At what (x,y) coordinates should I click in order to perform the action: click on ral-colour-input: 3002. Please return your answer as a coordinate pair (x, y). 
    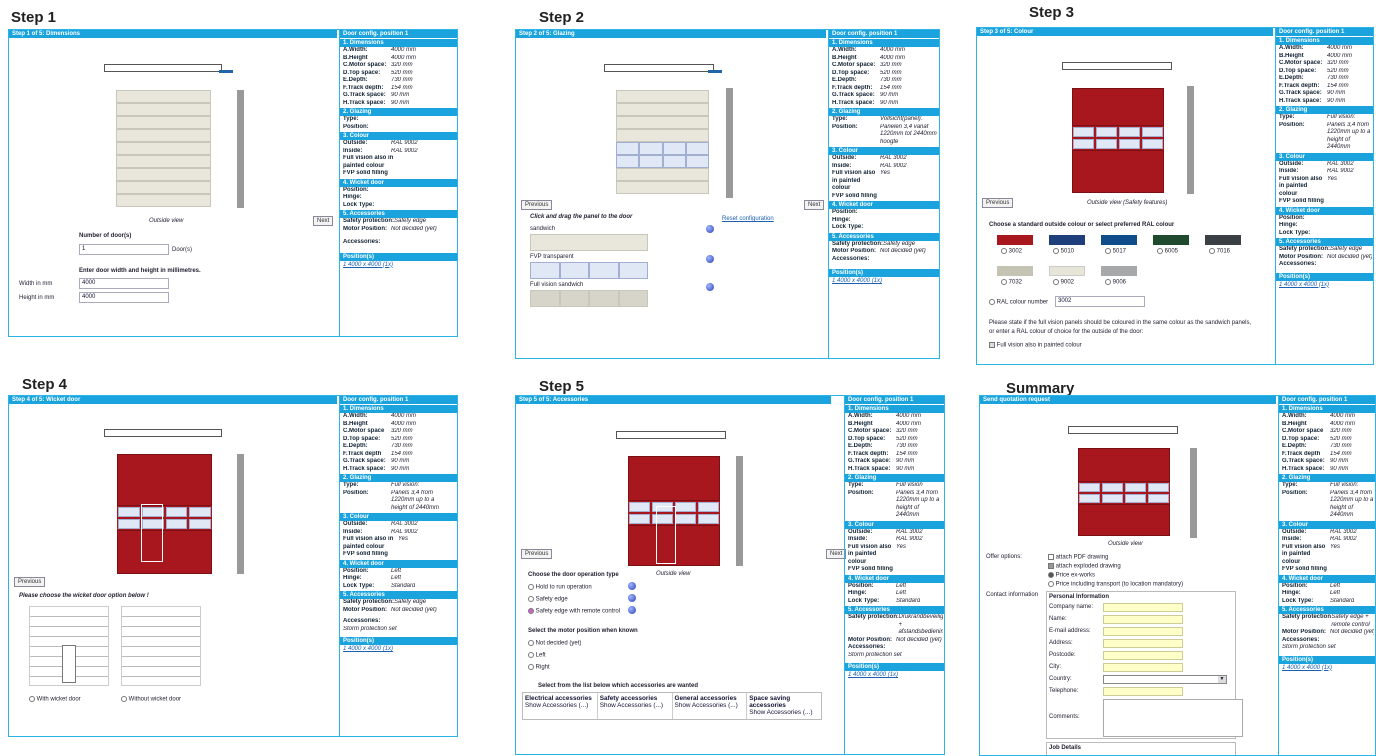
    Looking at the image, I should click on (1100, 301).